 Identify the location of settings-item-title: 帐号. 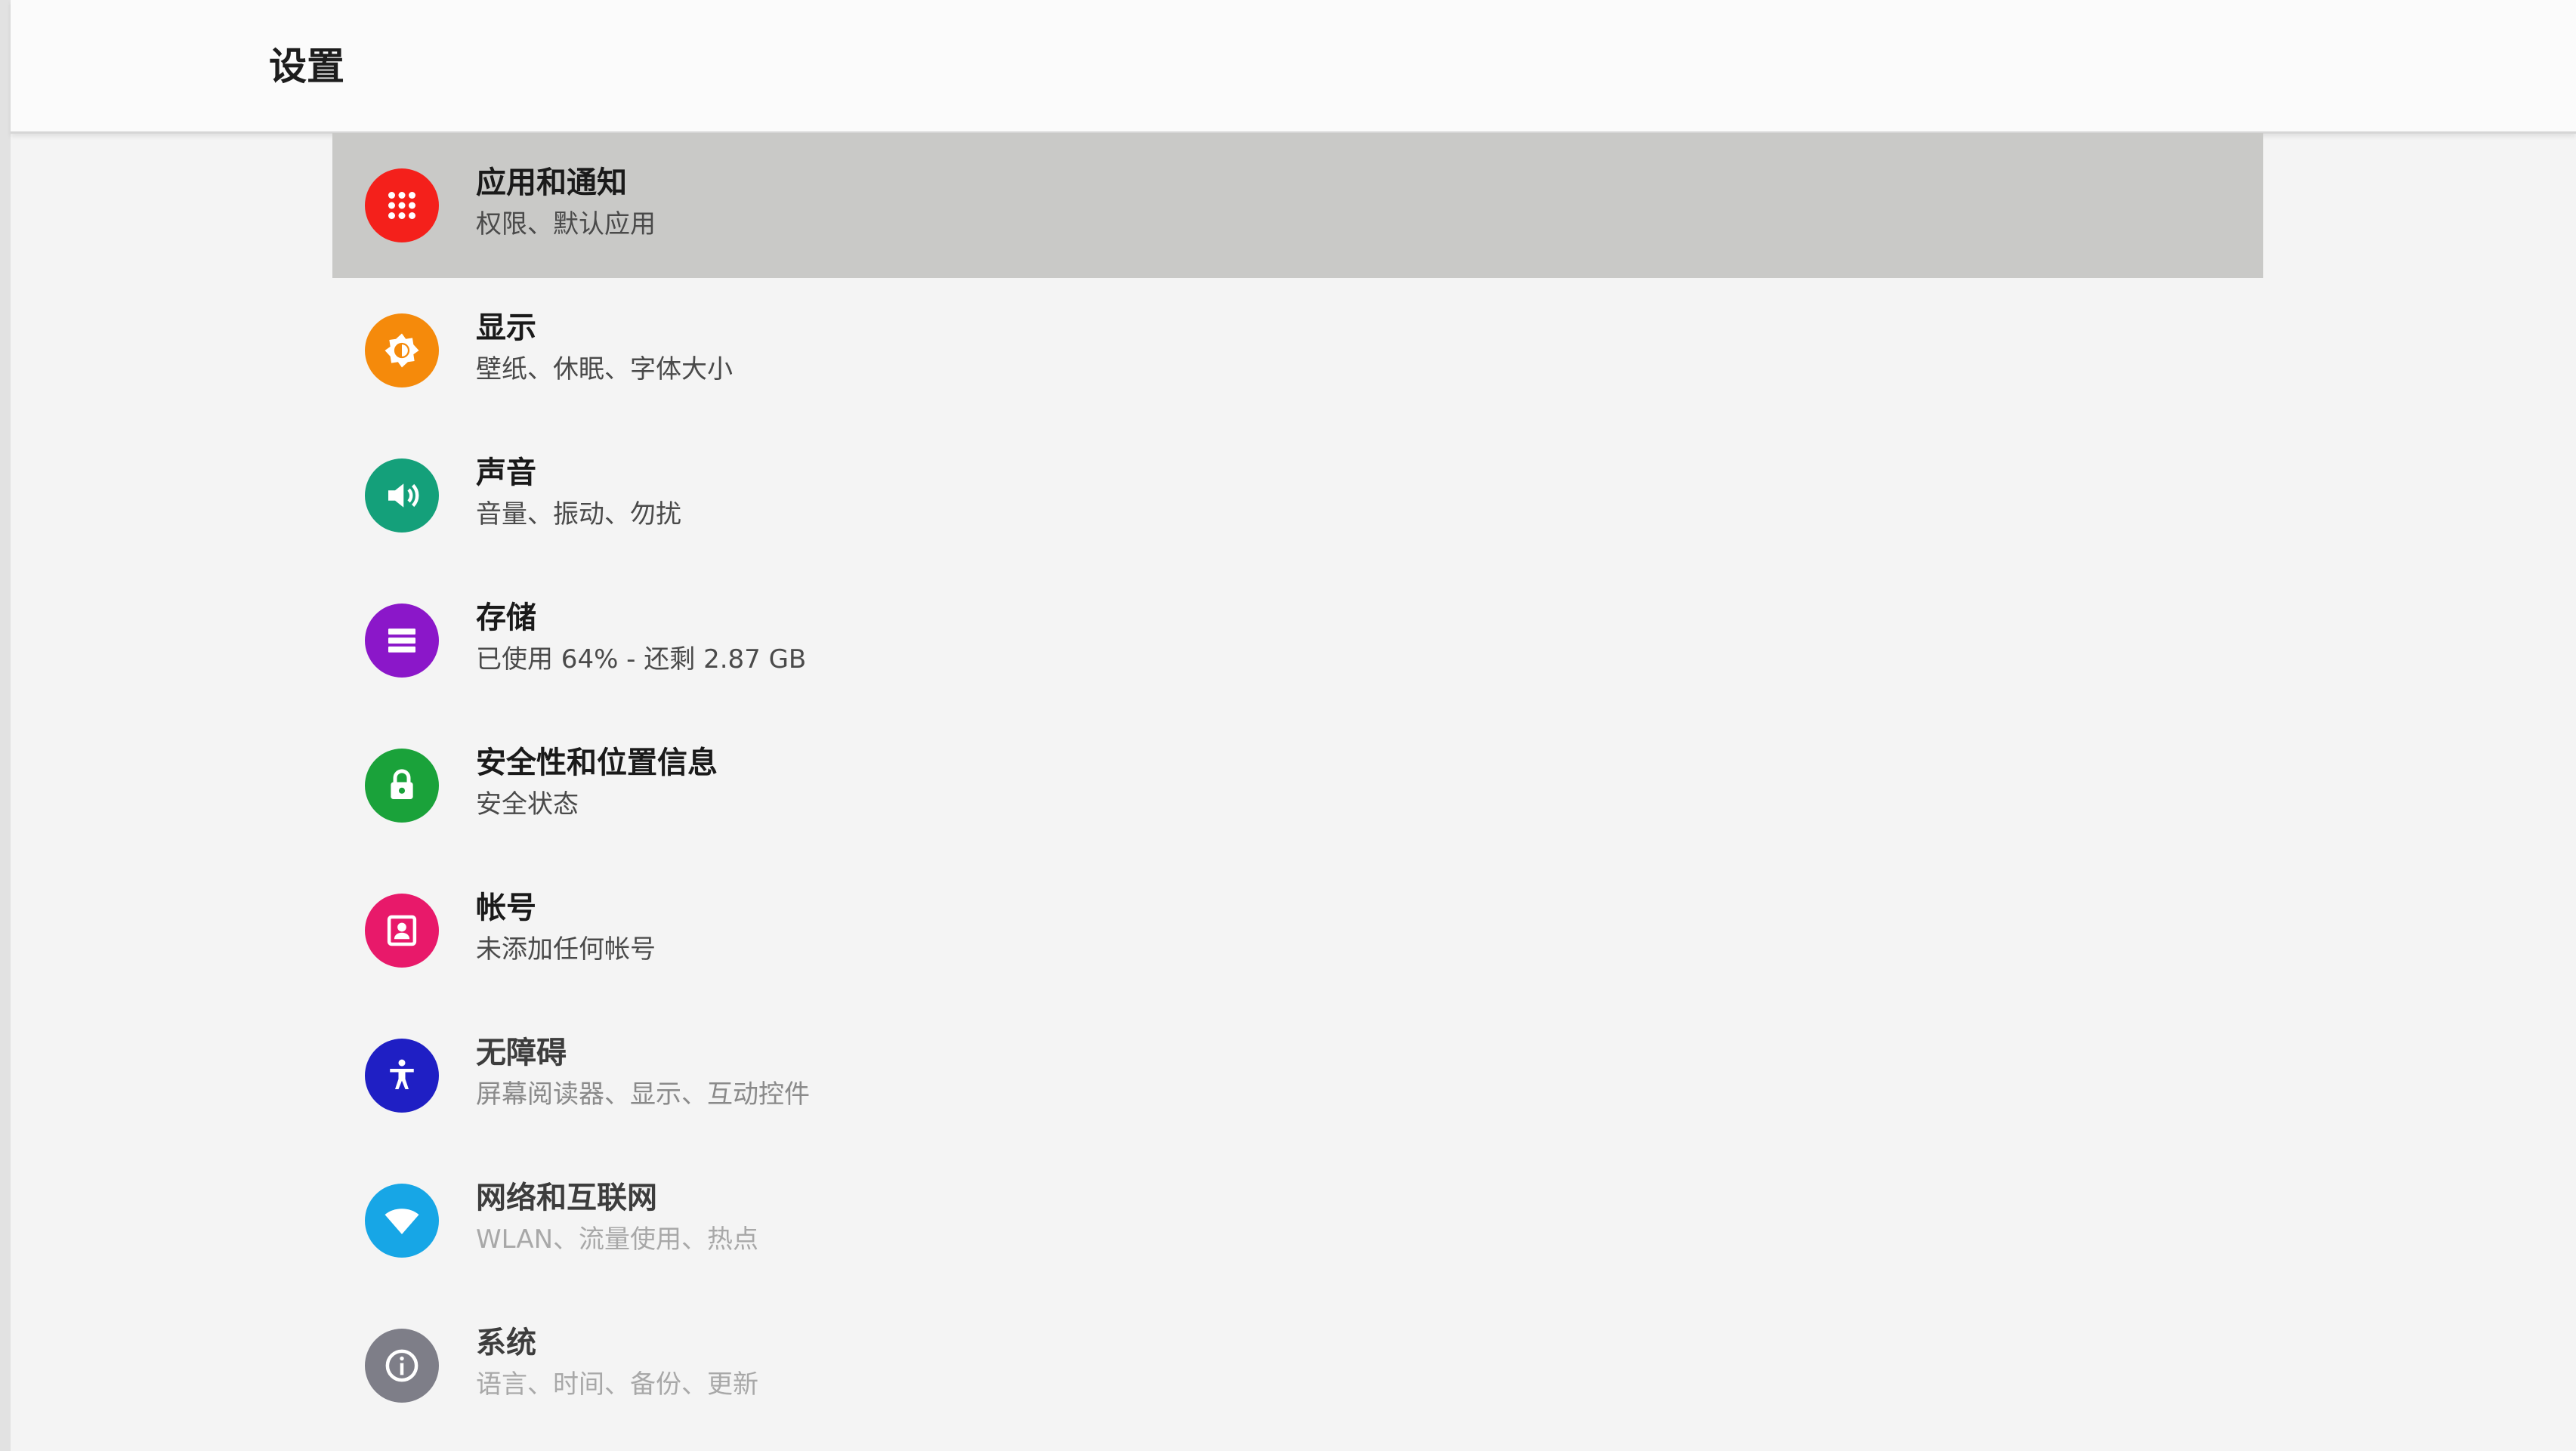
(506, 908).